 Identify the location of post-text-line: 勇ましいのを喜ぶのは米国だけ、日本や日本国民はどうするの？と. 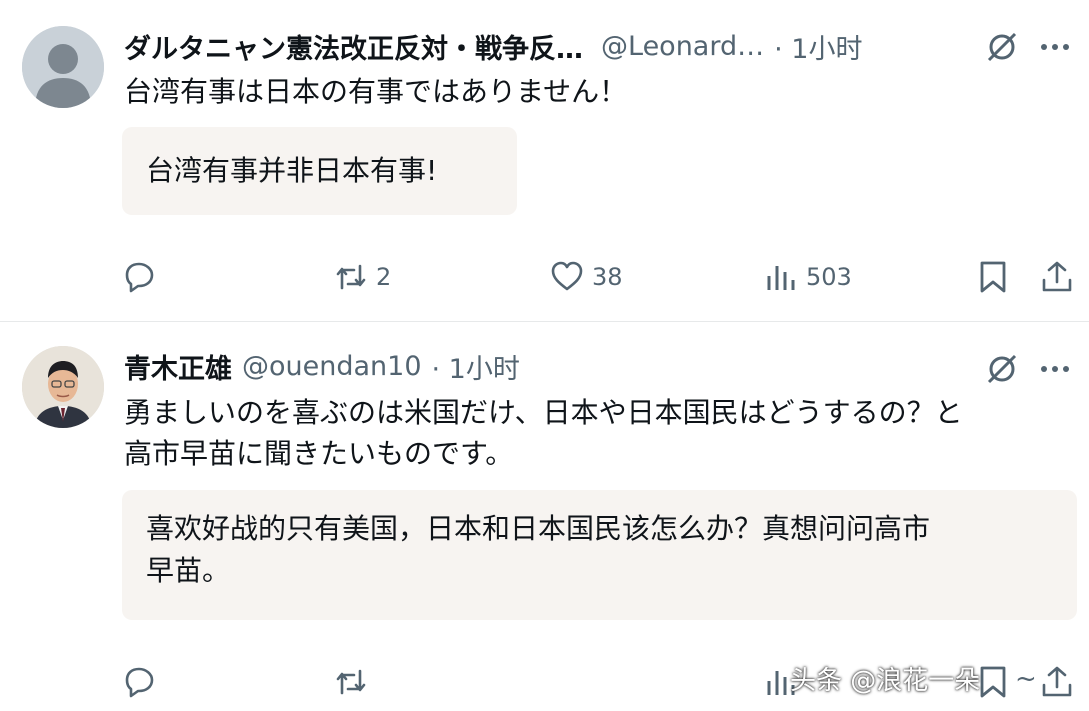
(543, 412).